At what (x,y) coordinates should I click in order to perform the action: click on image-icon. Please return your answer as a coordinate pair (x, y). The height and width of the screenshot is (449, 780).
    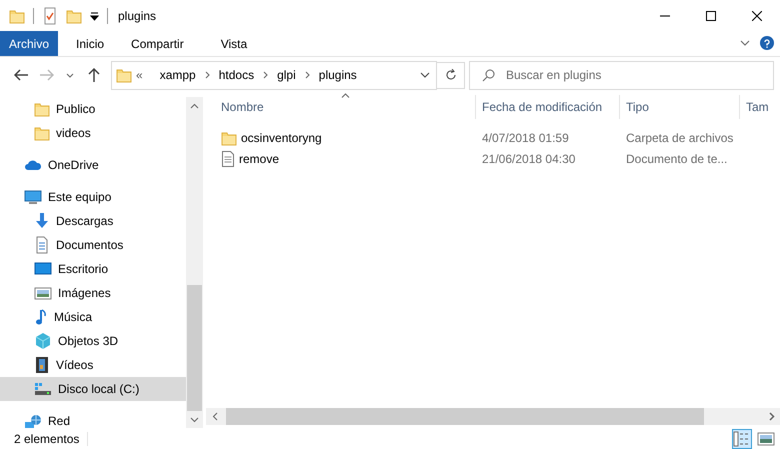
    Looking at the image, I should click on (43, 293).